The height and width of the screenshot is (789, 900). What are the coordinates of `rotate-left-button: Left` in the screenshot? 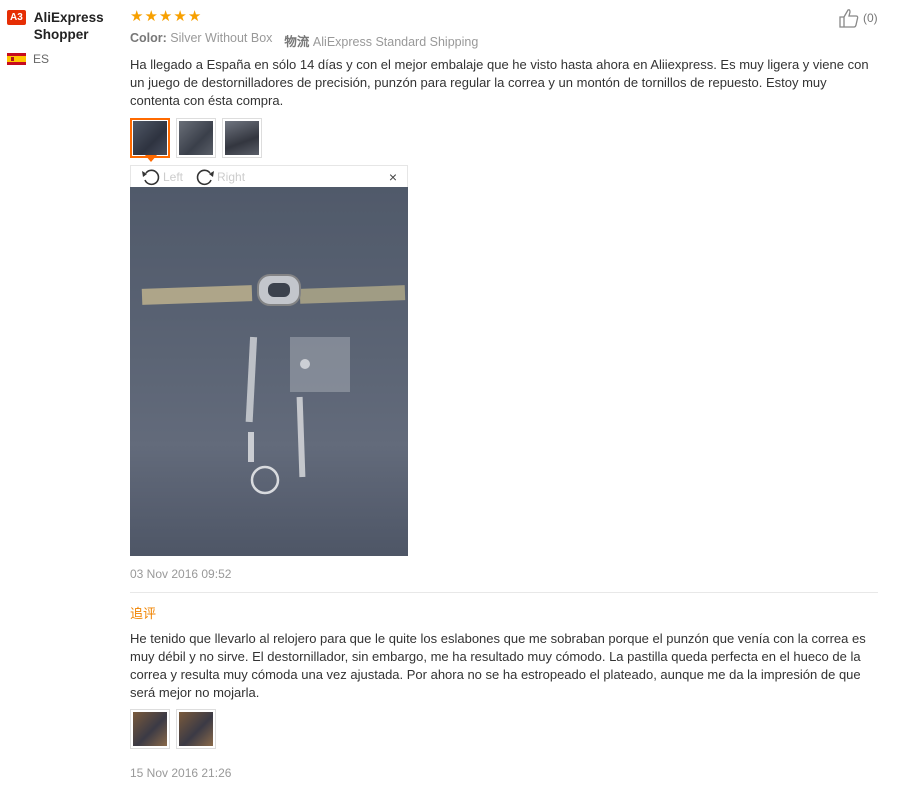 It's located at (162, 177).